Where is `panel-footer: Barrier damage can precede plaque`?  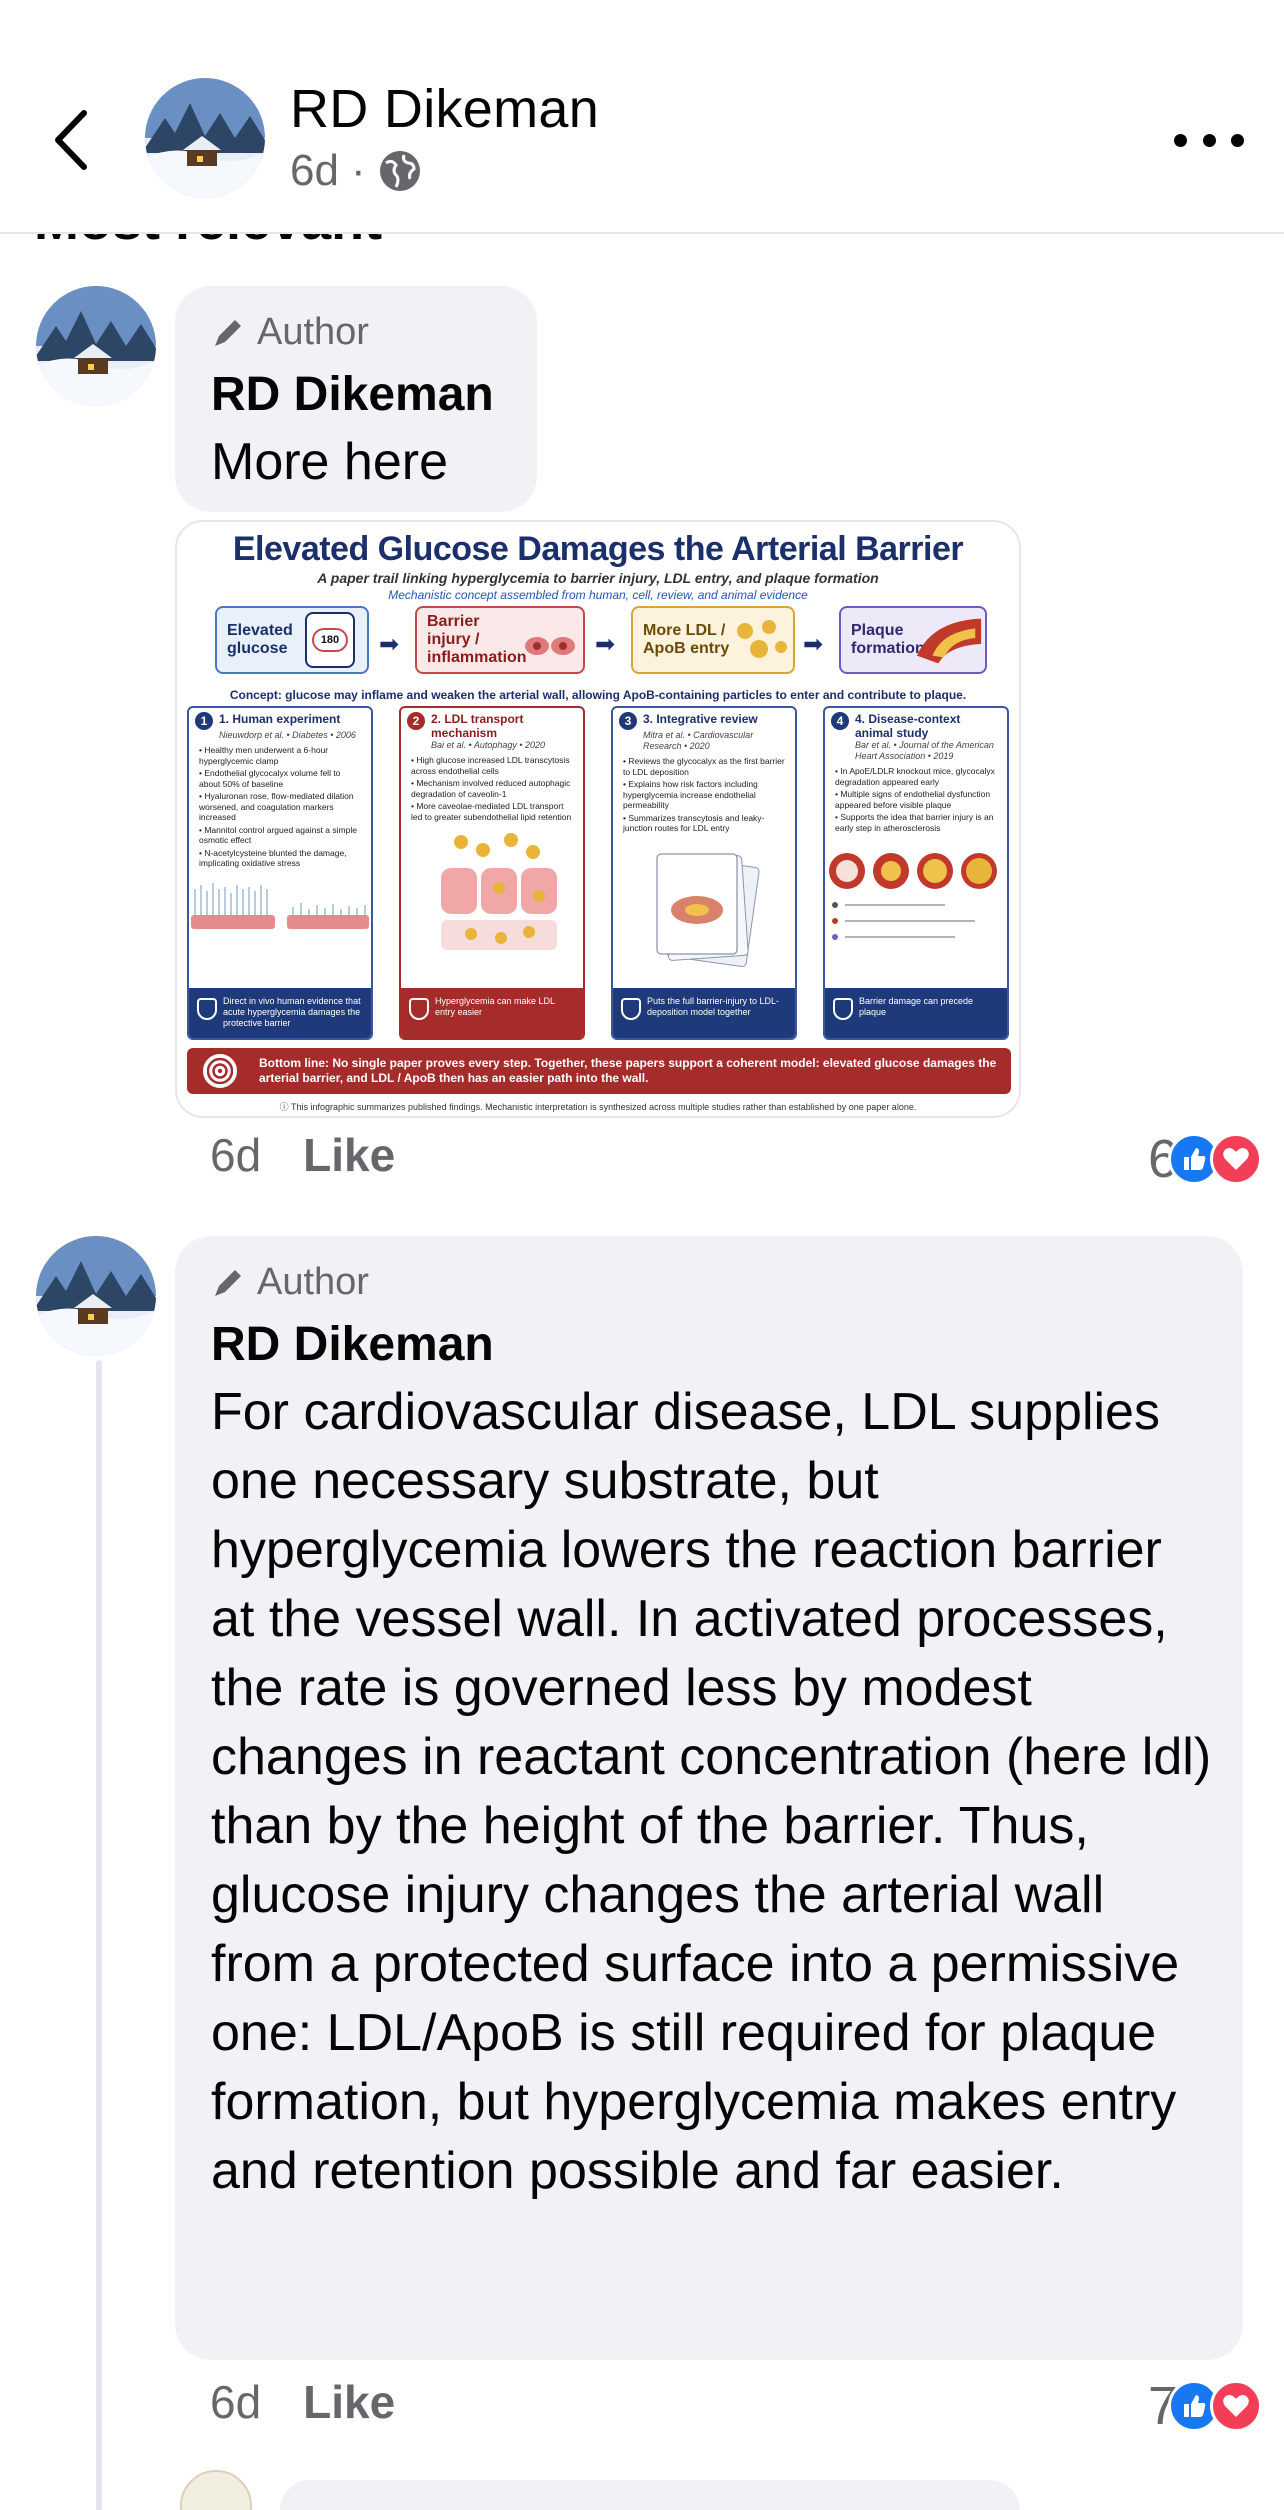
panel-footer: Barrier damage can precede plaque is located at coordinates (916, 1013).